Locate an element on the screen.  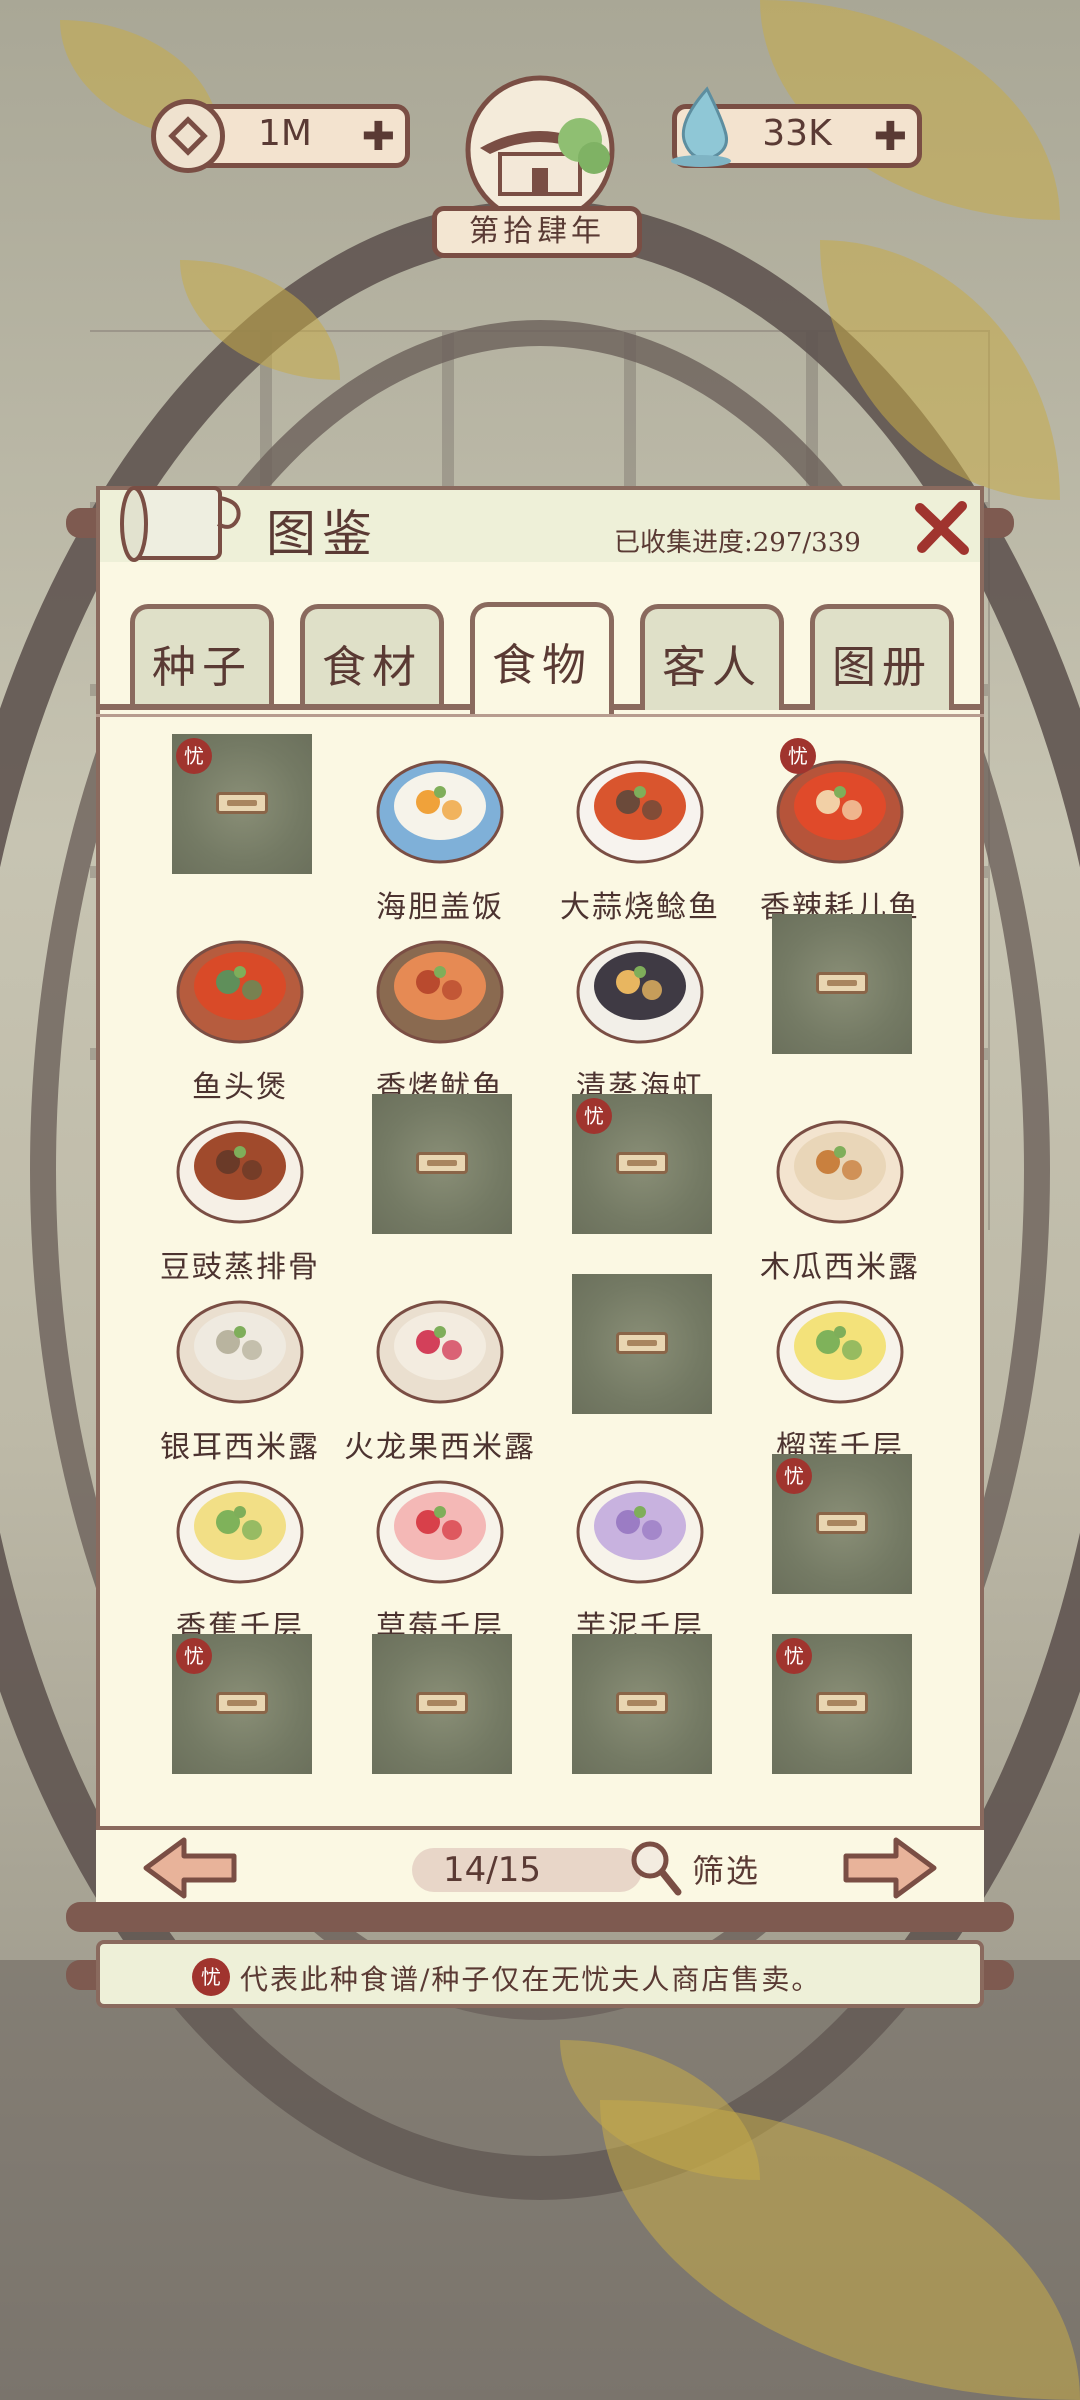
tab-album: 图册 is located at coordinates (882, 657).